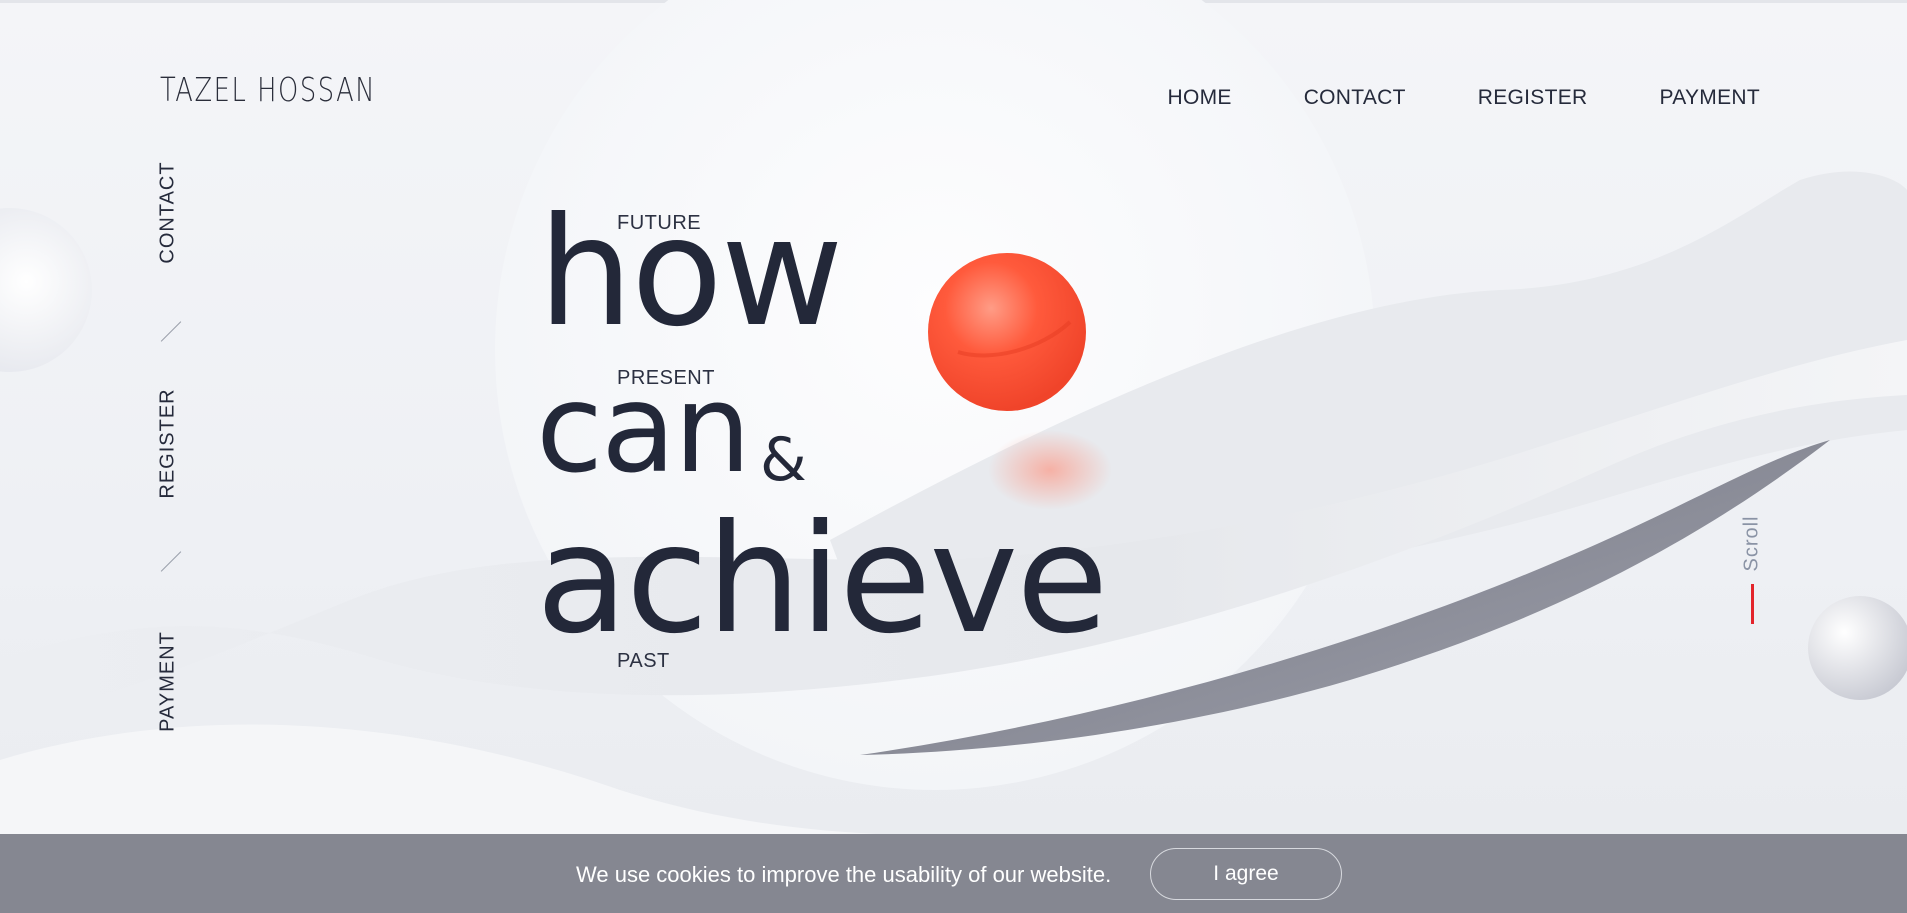  Describe the element at coordinates (268, 89) in the screenshot. I see `brand-logo: TAZEL HOSSAN` at that location.